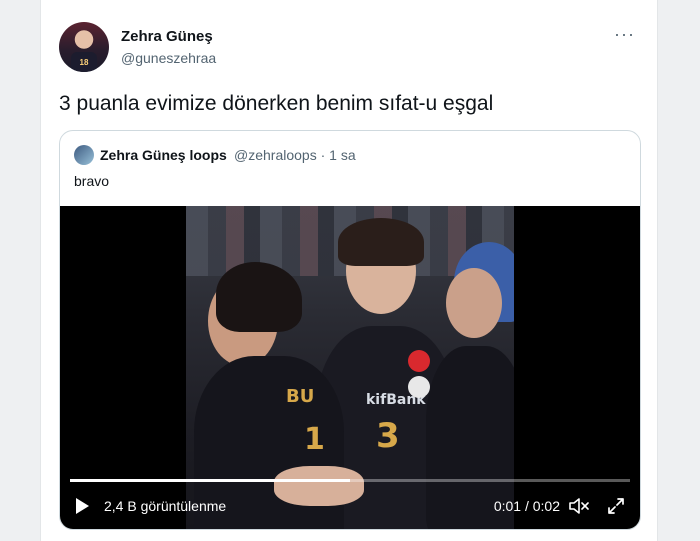 The image size is (700, 541). What do you see at coordinates (616, 506) in the screenshot?
I see `fullscreen-icon` at bounding box center [616, 506].